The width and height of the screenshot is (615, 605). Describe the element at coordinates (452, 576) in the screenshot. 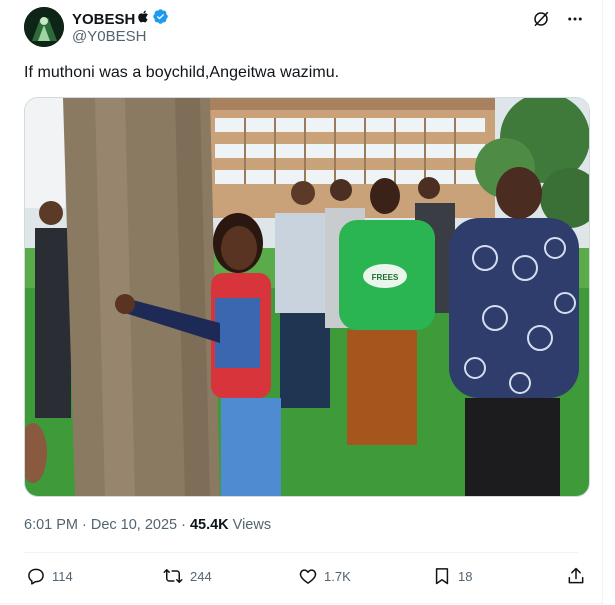

I see `bookmark-button: 18` at that location.